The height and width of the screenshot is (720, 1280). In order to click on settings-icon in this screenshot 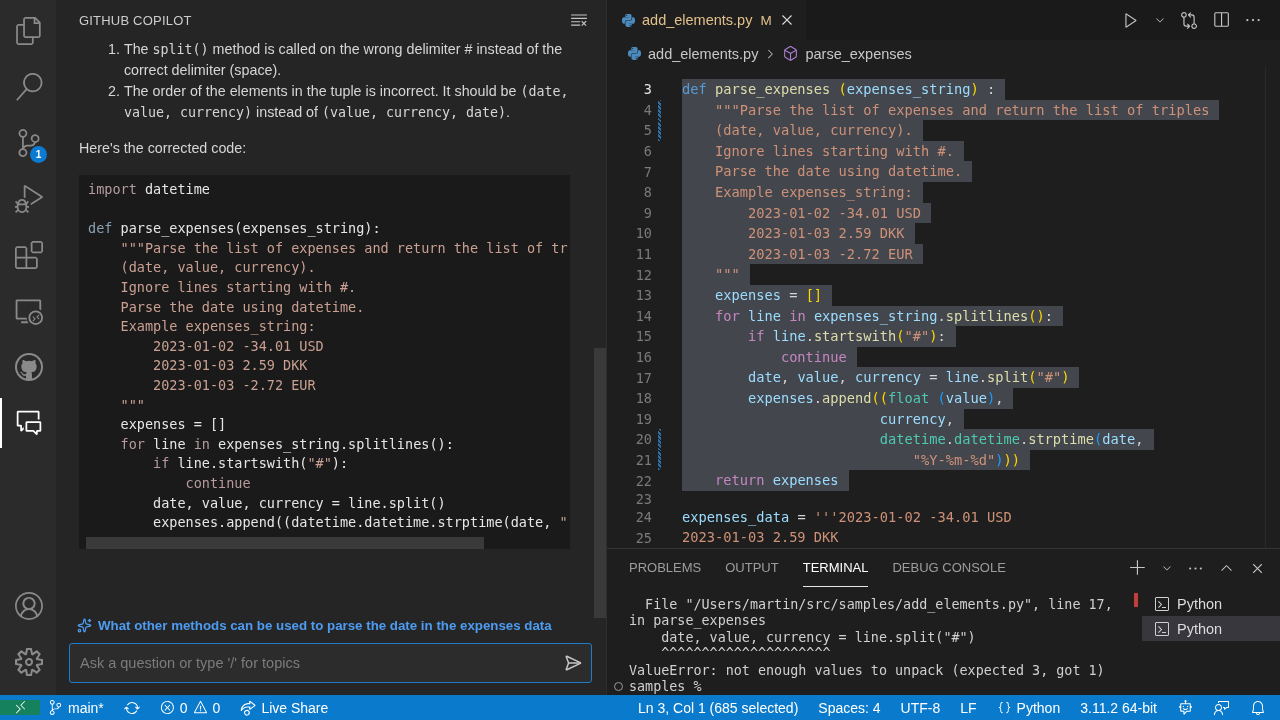, I will do `click(29, 662)`.